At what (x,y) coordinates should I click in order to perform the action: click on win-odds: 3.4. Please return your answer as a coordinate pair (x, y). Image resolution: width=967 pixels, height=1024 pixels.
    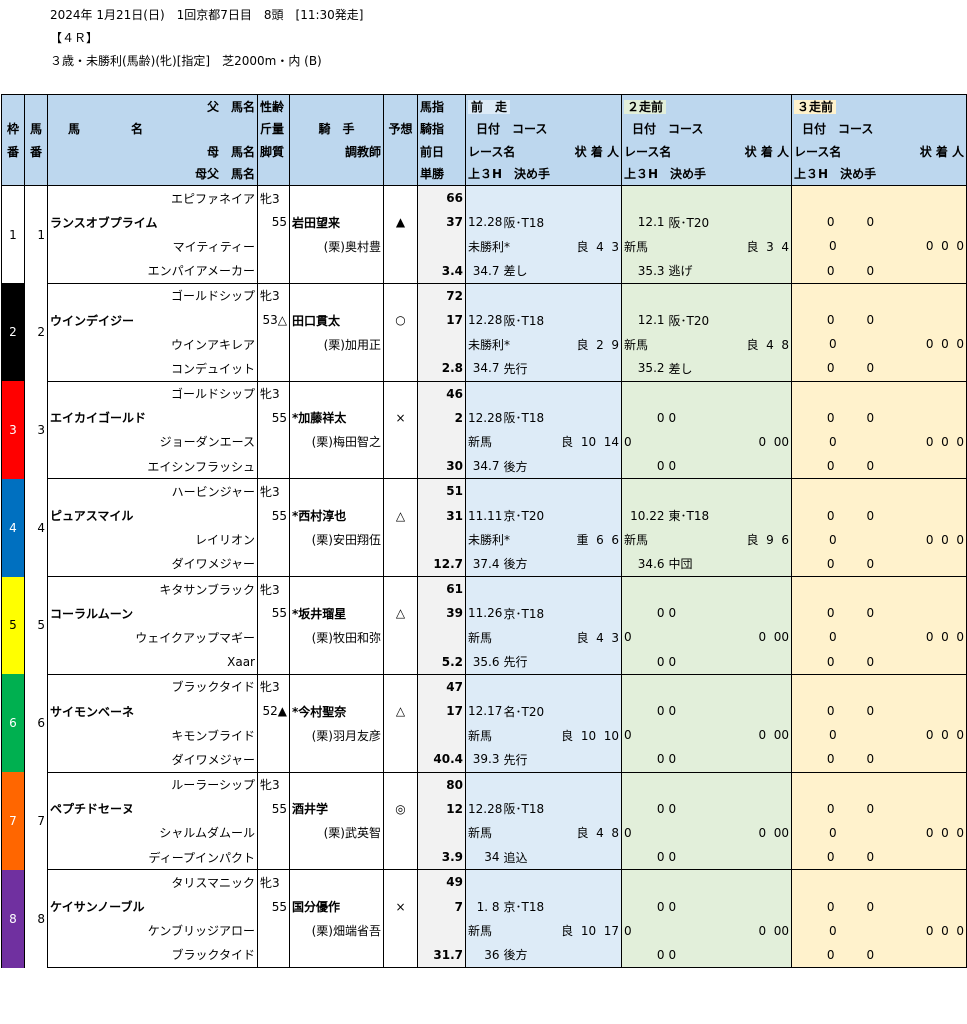
    Looking at the image, I should click on (441, 271).